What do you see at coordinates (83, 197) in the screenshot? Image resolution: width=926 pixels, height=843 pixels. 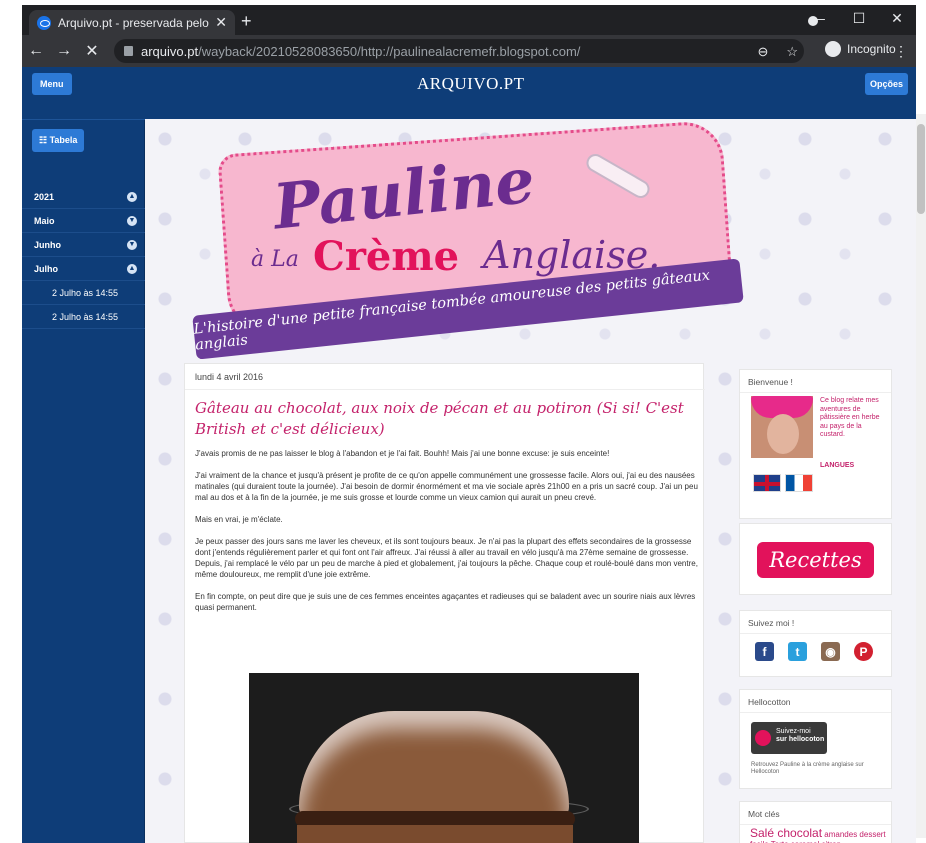 I see `tree-year-2021: 2021 ▲` at bounding box center [83, 197].